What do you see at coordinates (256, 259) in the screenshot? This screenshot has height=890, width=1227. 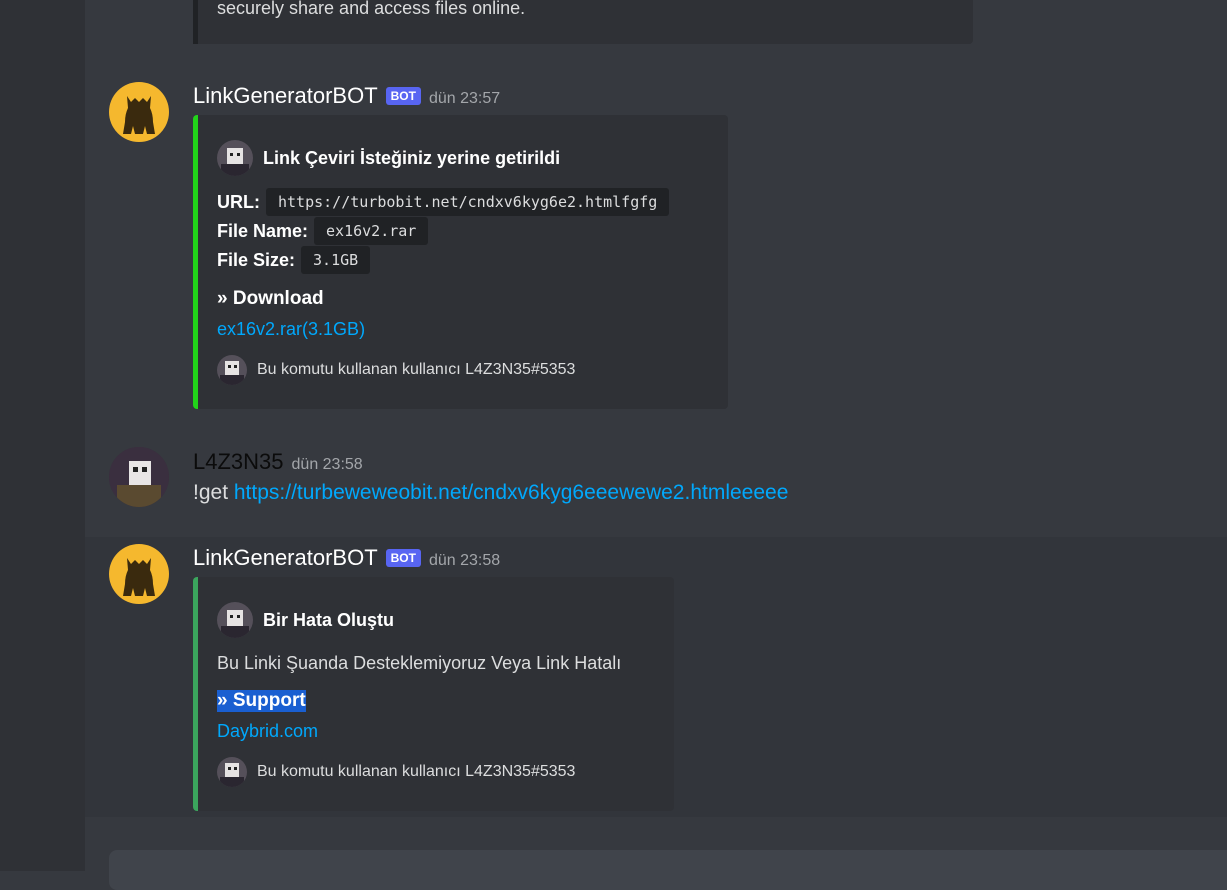 I see `field-name: File Size:` at bounding box center [256, 259].